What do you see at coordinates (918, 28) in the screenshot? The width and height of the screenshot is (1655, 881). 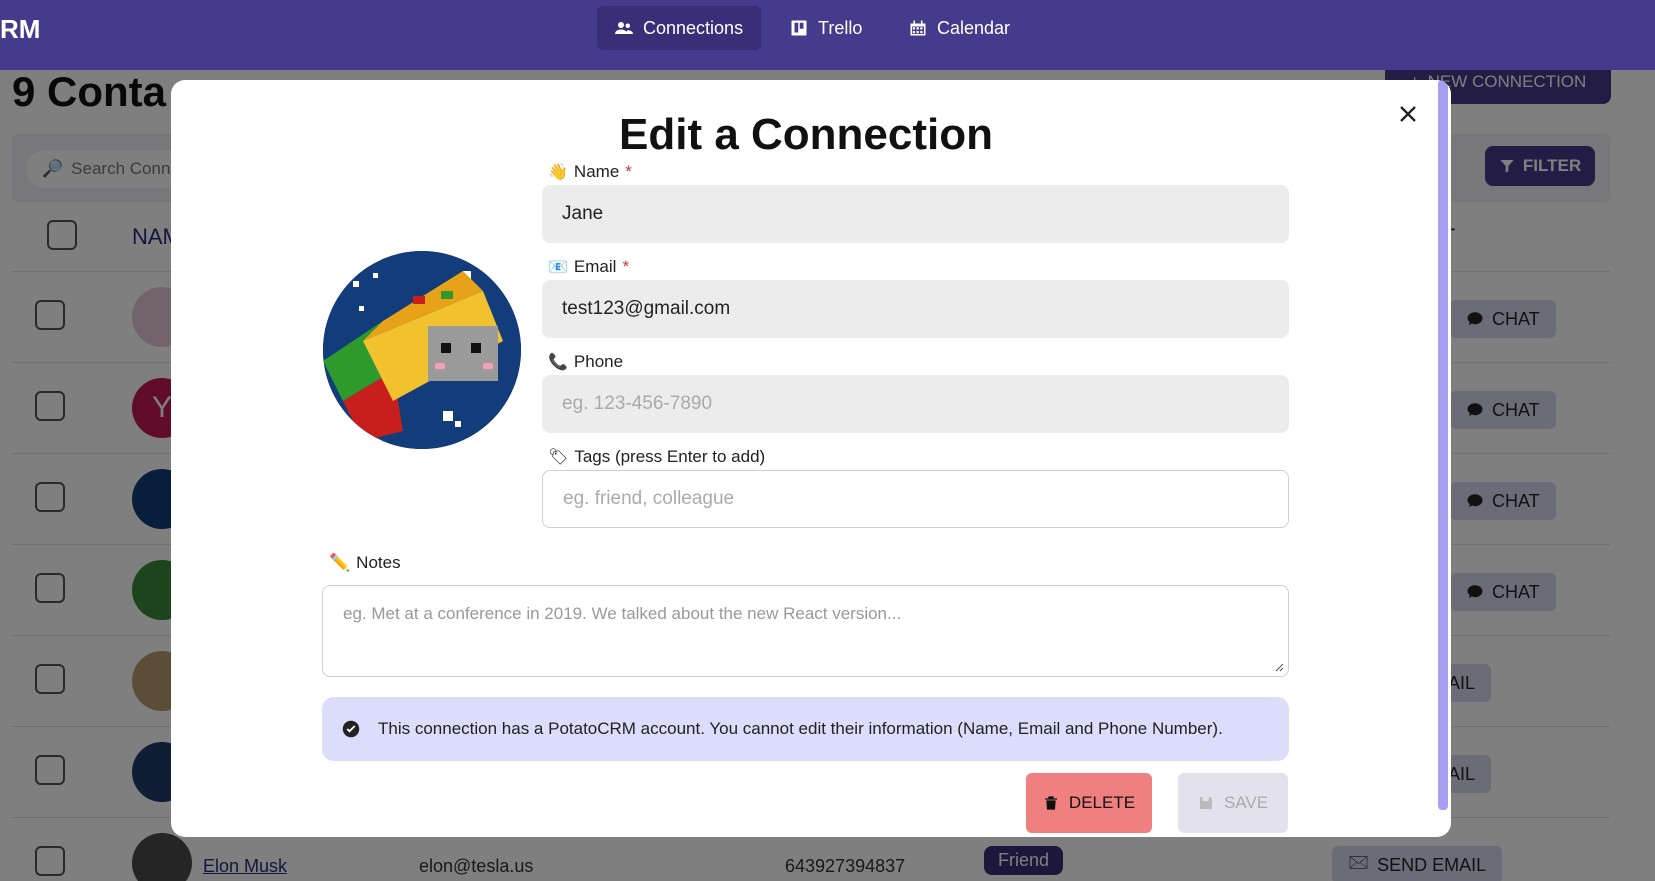 I see `calendar-icon` at bounding box center [918, 28].